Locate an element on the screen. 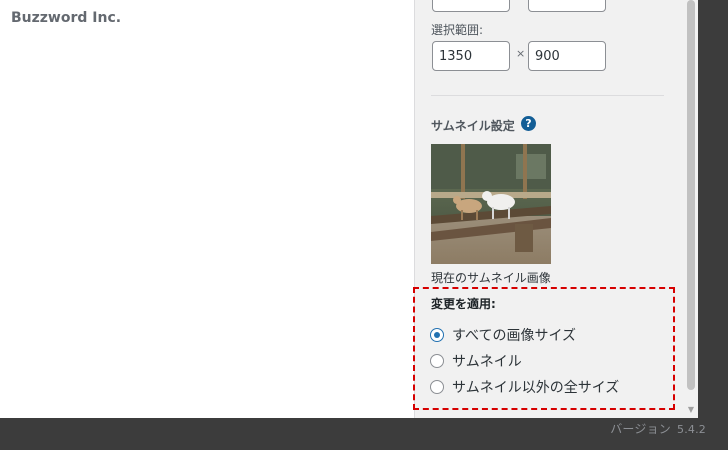 The height and width of the screenshot is (450, 728). section-divider is located at coordinates (547, 95).